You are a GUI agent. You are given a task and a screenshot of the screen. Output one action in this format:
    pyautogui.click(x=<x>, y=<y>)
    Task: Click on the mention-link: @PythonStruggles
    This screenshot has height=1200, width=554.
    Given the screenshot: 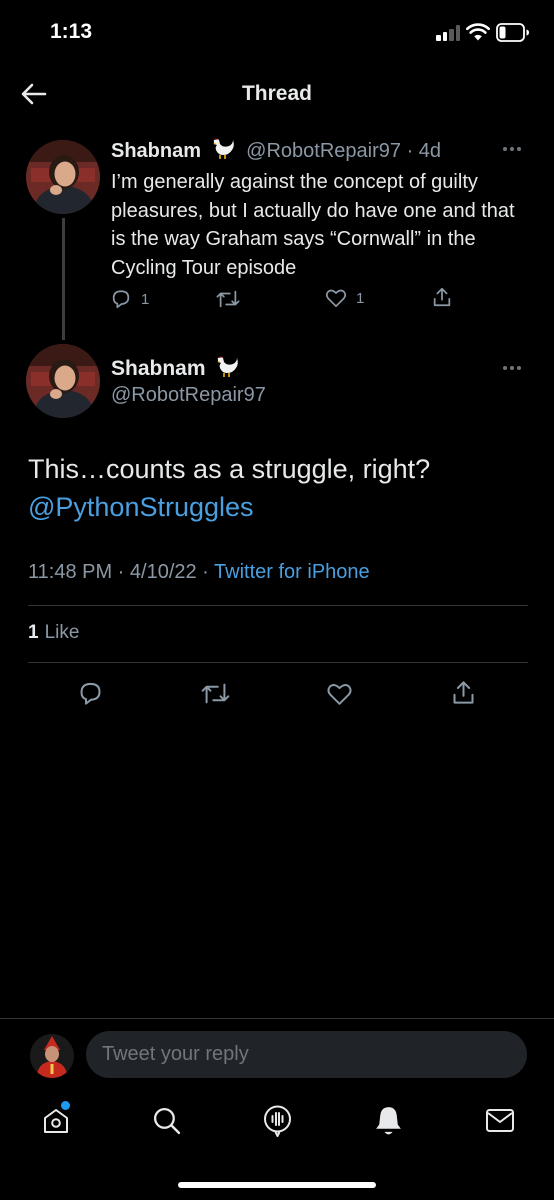 What is the action you would take?
    pyautogui.click(x=278, y=507)
    